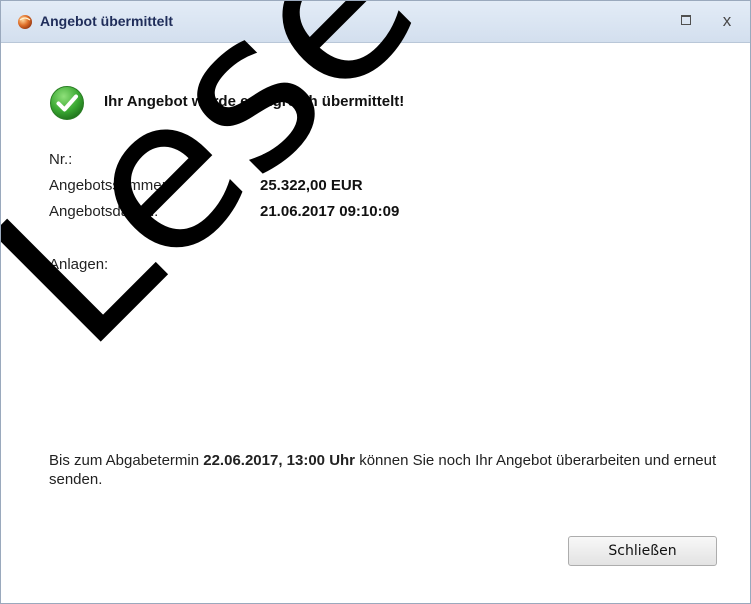 This screenshot has height=604, width=751. What do you see at coordinates (279, 460) in the screenshot?
I see `deadline-date: 22.06.2017, 13:00 Uhr` at bounding box center [279, 460].